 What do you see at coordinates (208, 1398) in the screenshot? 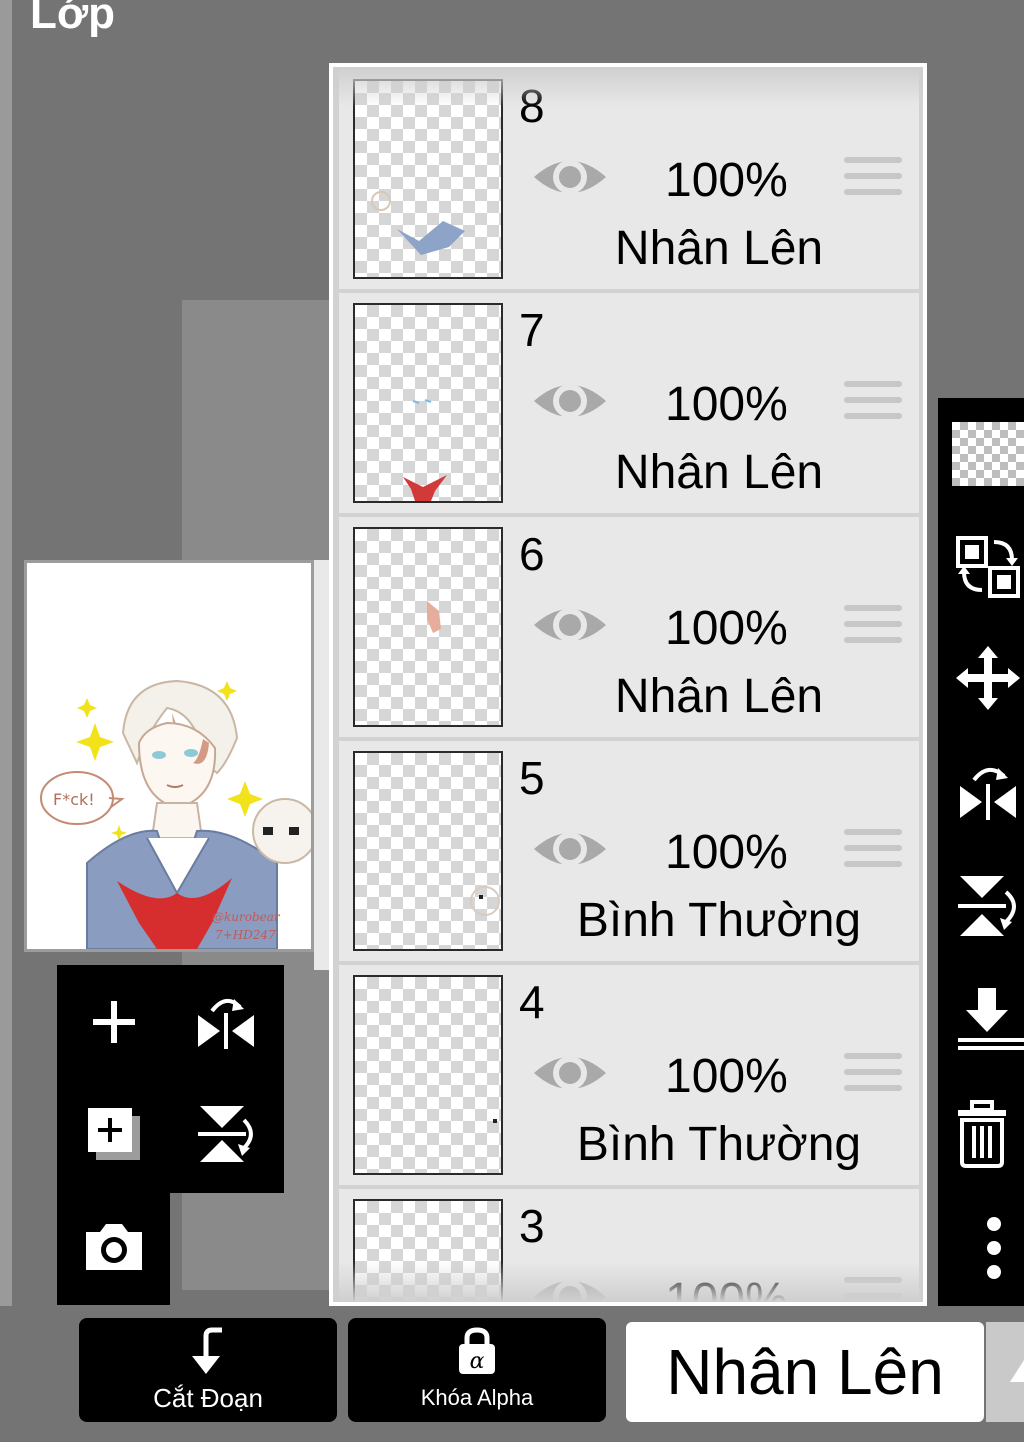
I see `clipping-label: Cắt Đoạn` at bounding box center [208, 1398].